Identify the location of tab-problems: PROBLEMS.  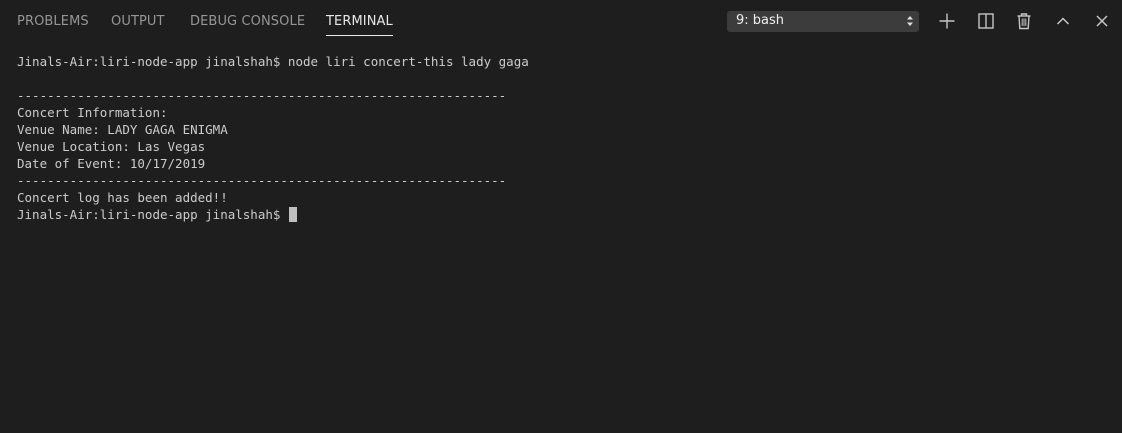
(53, 21).